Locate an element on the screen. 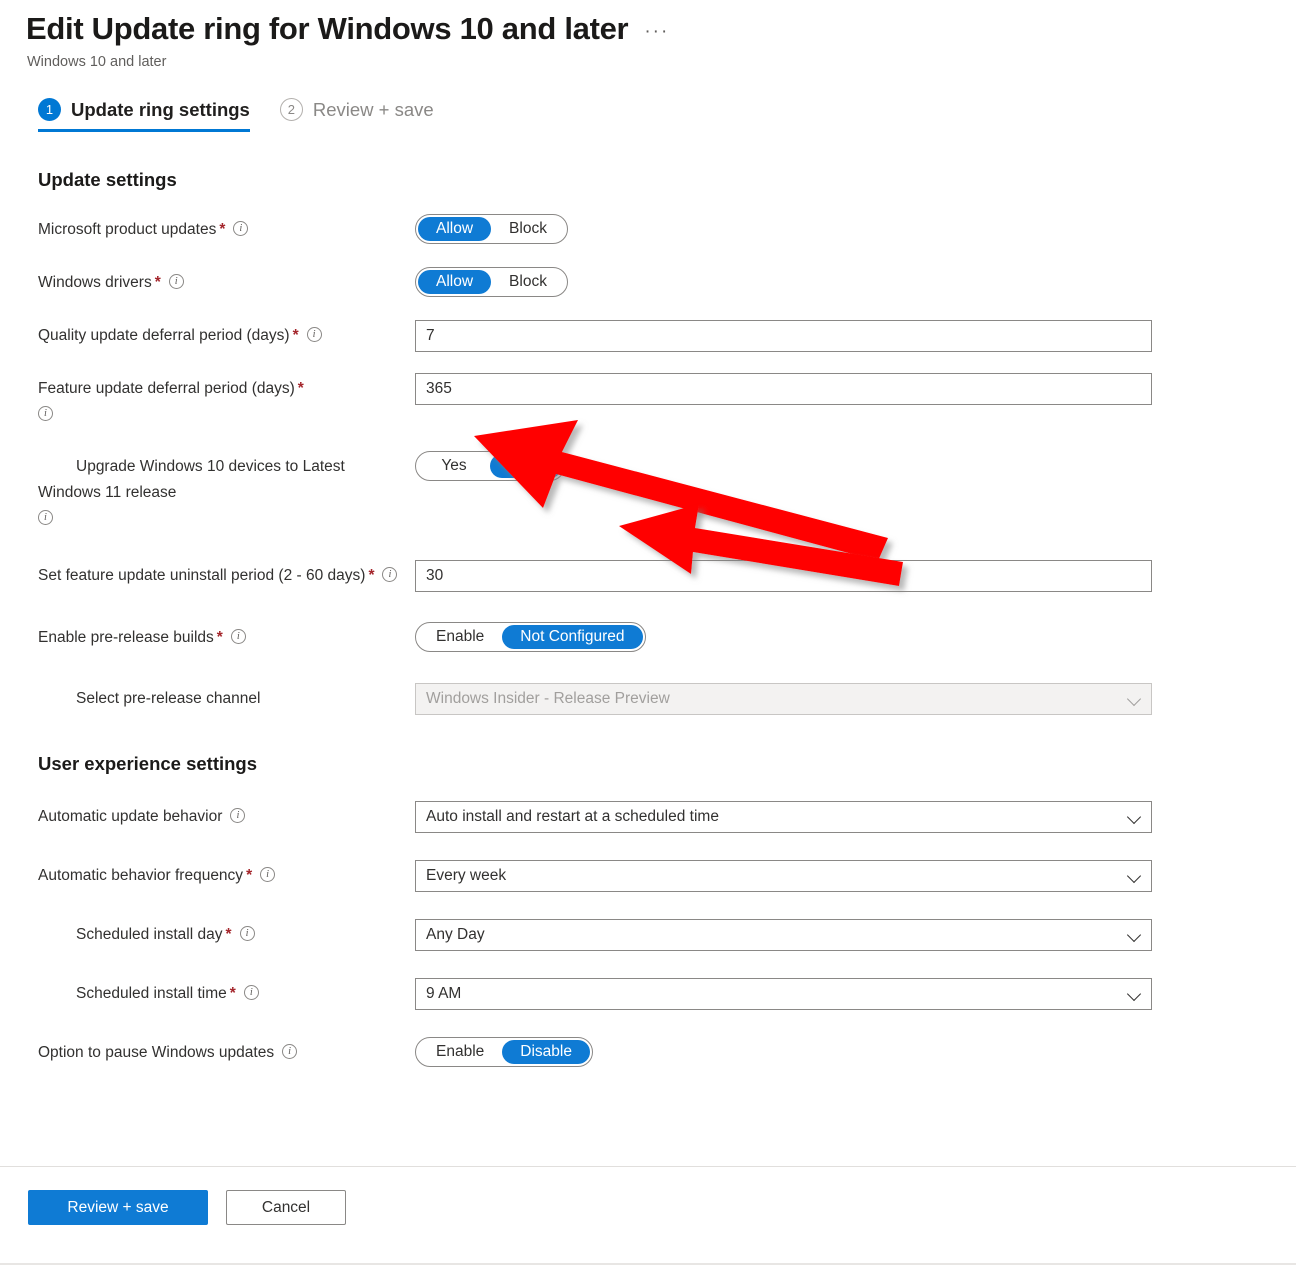  label-text: Quality update deferral period (days) is located at coordinates (164, 335).